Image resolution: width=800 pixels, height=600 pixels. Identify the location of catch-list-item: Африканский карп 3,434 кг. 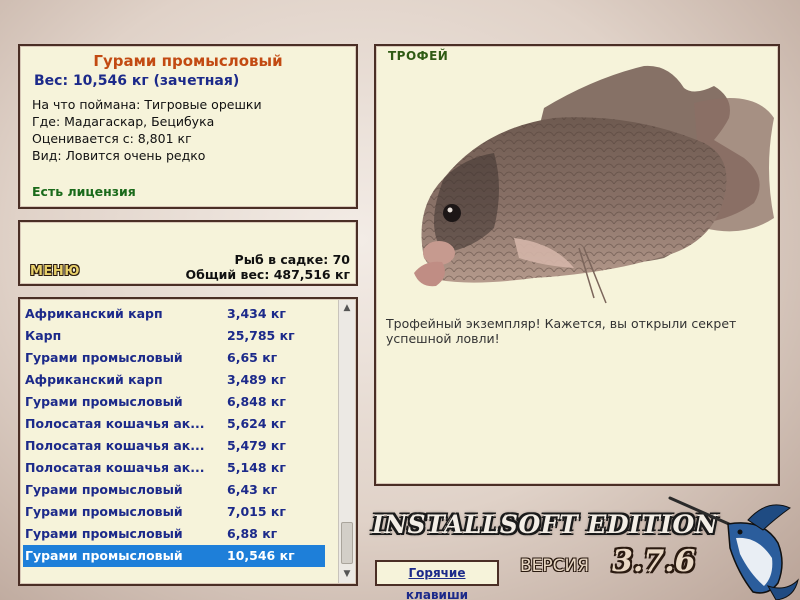
(174, 314).